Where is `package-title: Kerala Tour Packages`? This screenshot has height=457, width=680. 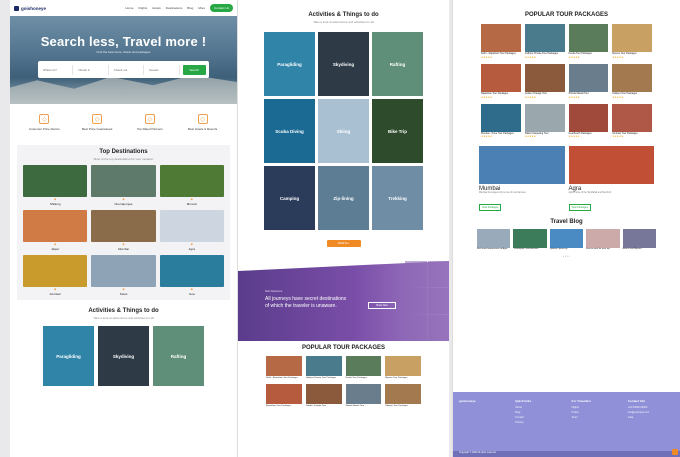 package-title: Kerala Tour Packages is located at coordinates (364, 378).